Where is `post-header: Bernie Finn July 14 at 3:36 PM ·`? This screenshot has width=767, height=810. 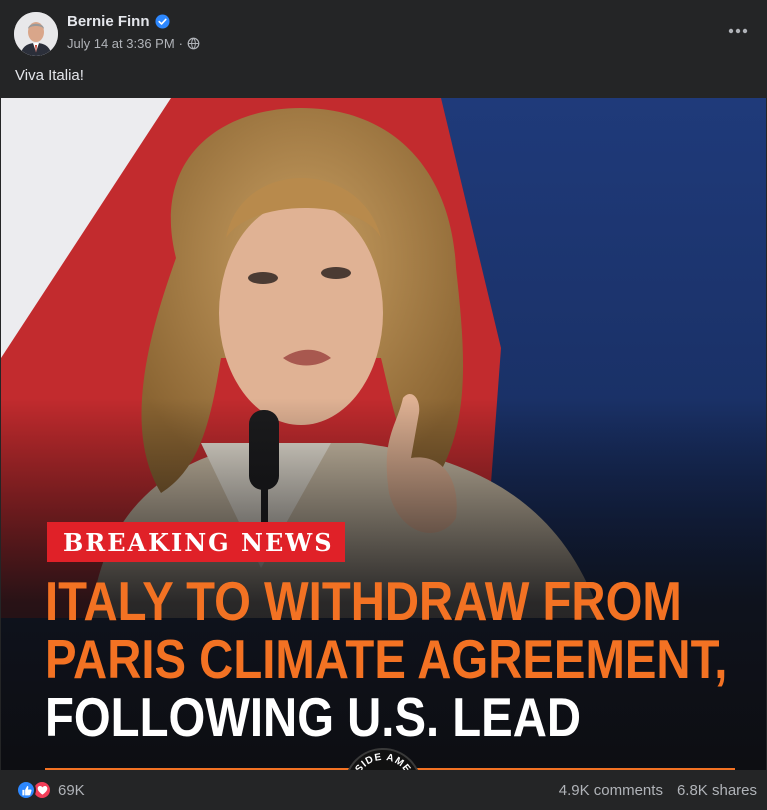
post-header: Bernie Finn July 14 at 3:36 PM · is located at coordinates (383, 31).